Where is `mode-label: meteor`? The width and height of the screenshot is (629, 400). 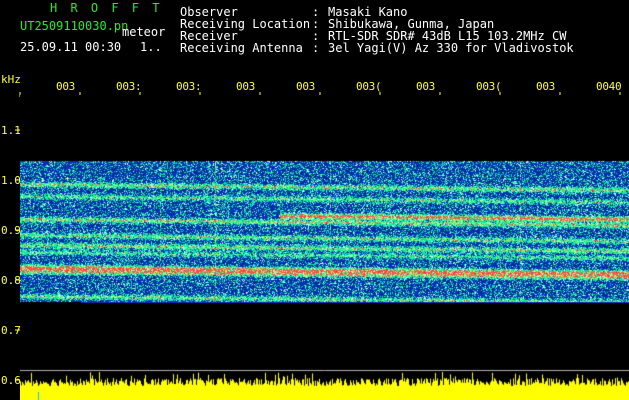
mode-label: meteor is located at coordinates (144, 32).